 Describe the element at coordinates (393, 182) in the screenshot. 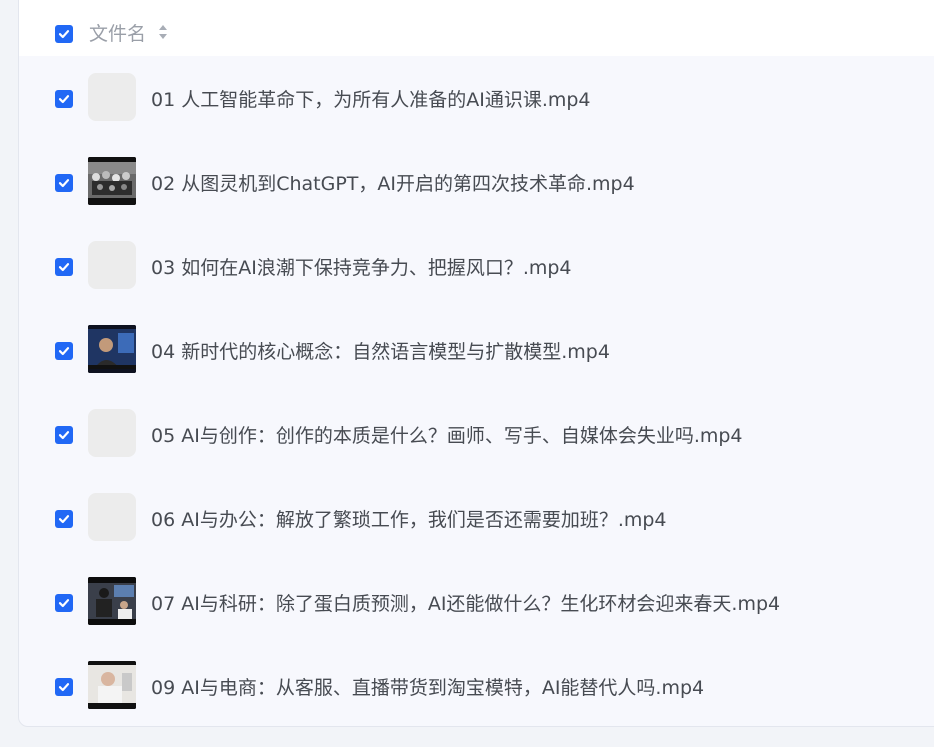

I see `file-name: 02 从图灵机到ChatGPT，AI开启的第四次技术革命.mp4` at that location.